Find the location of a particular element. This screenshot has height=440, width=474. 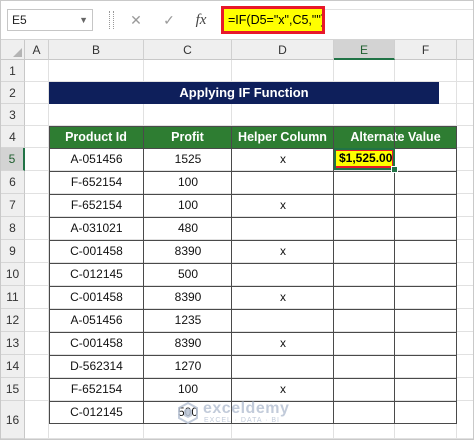

header-product-id: Product Id is located at coordinates (96, 137).